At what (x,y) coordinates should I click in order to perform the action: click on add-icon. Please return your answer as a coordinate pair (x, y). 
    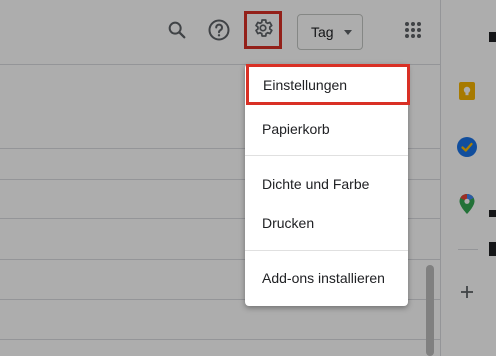
    Looking at the image, I should click on (467, 294).